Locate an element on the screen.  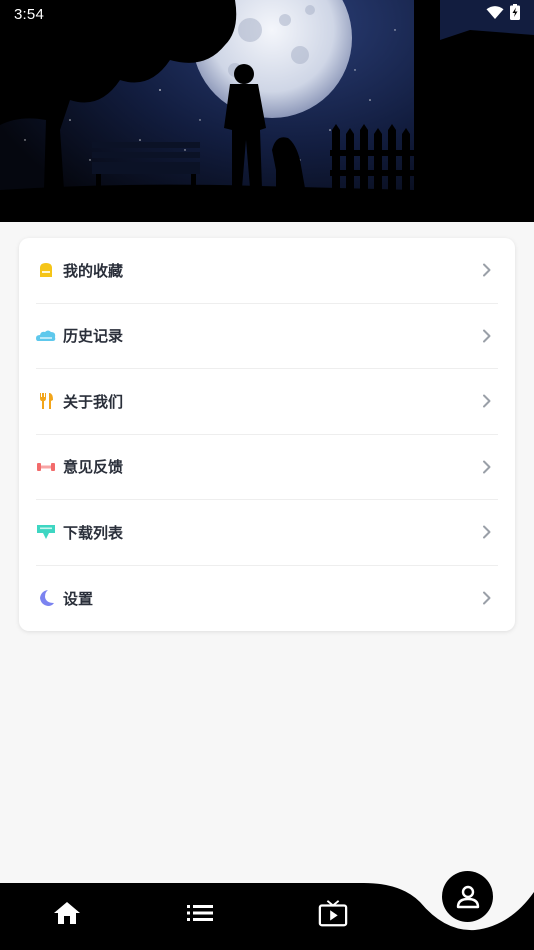
collection-icon is located at coordinates (46, 270).